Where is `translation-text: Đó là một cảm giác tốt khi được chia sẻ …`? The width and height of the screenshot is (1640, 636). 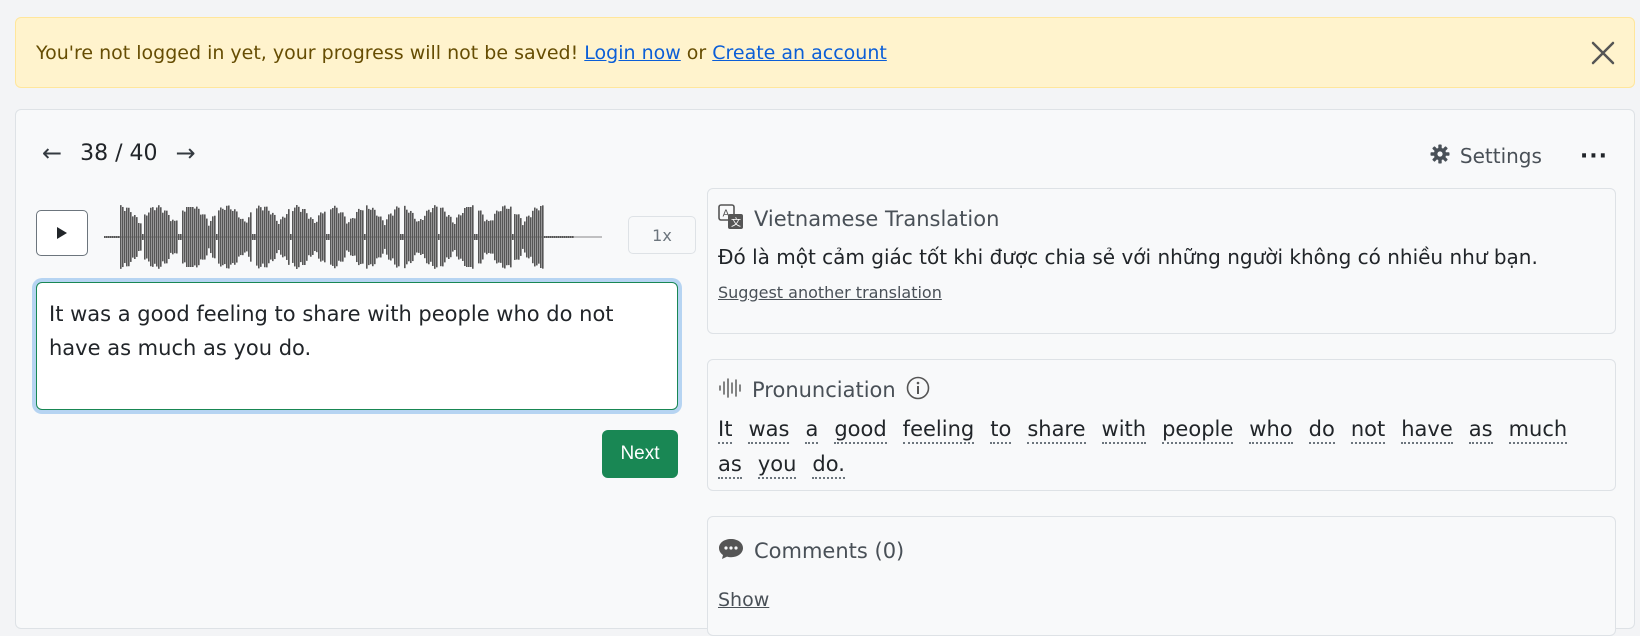
translation-text: Đó là một cảm giác tốt khi được chia sẻ … is located at coordinates (1128, 257).